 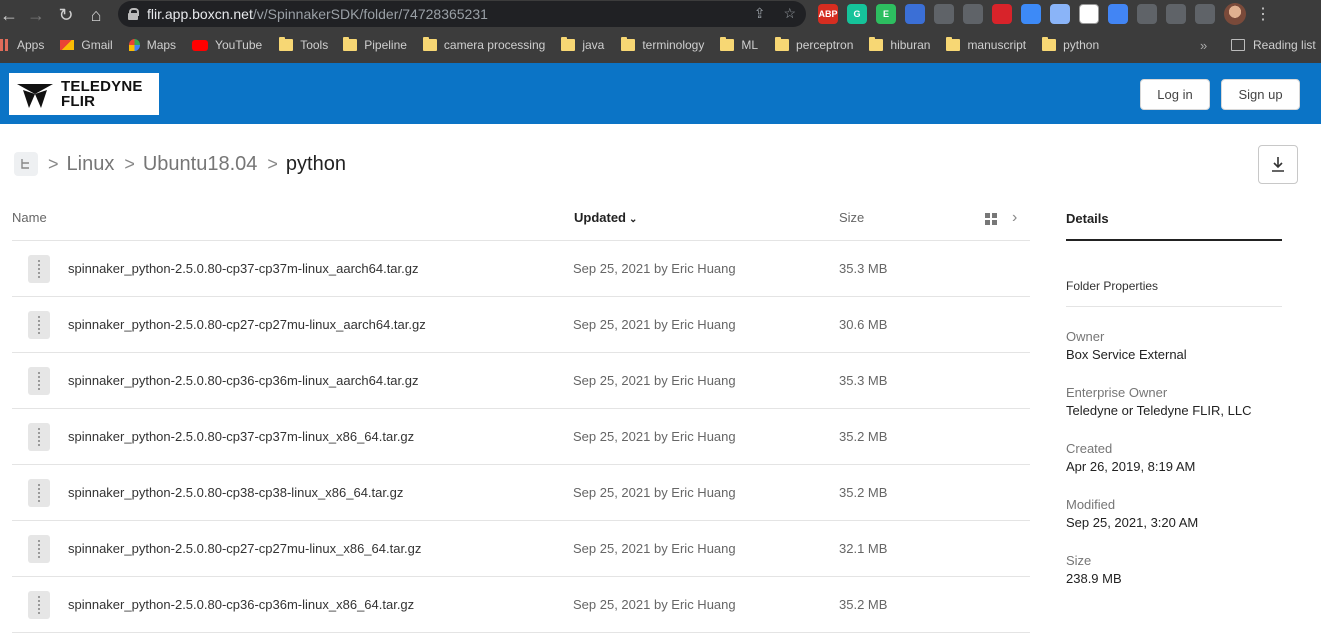 What do you see at coordinates (1203, 45) in the screenshot?
I see `bookmarks-overflow-icon: »` at bounding box center [1203, 45].